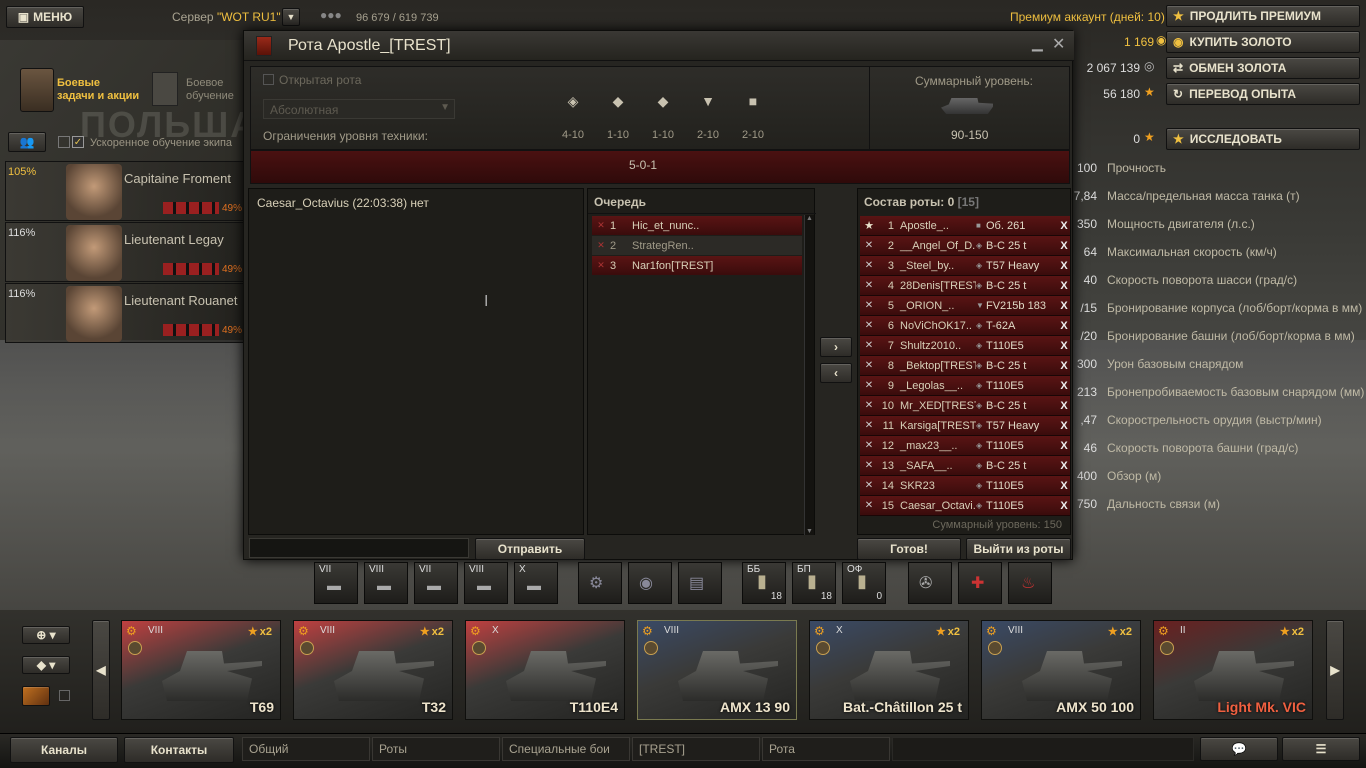 The width and height of the screenshot is (1366, 768). I want to click on training-icon, so click(165, 89).